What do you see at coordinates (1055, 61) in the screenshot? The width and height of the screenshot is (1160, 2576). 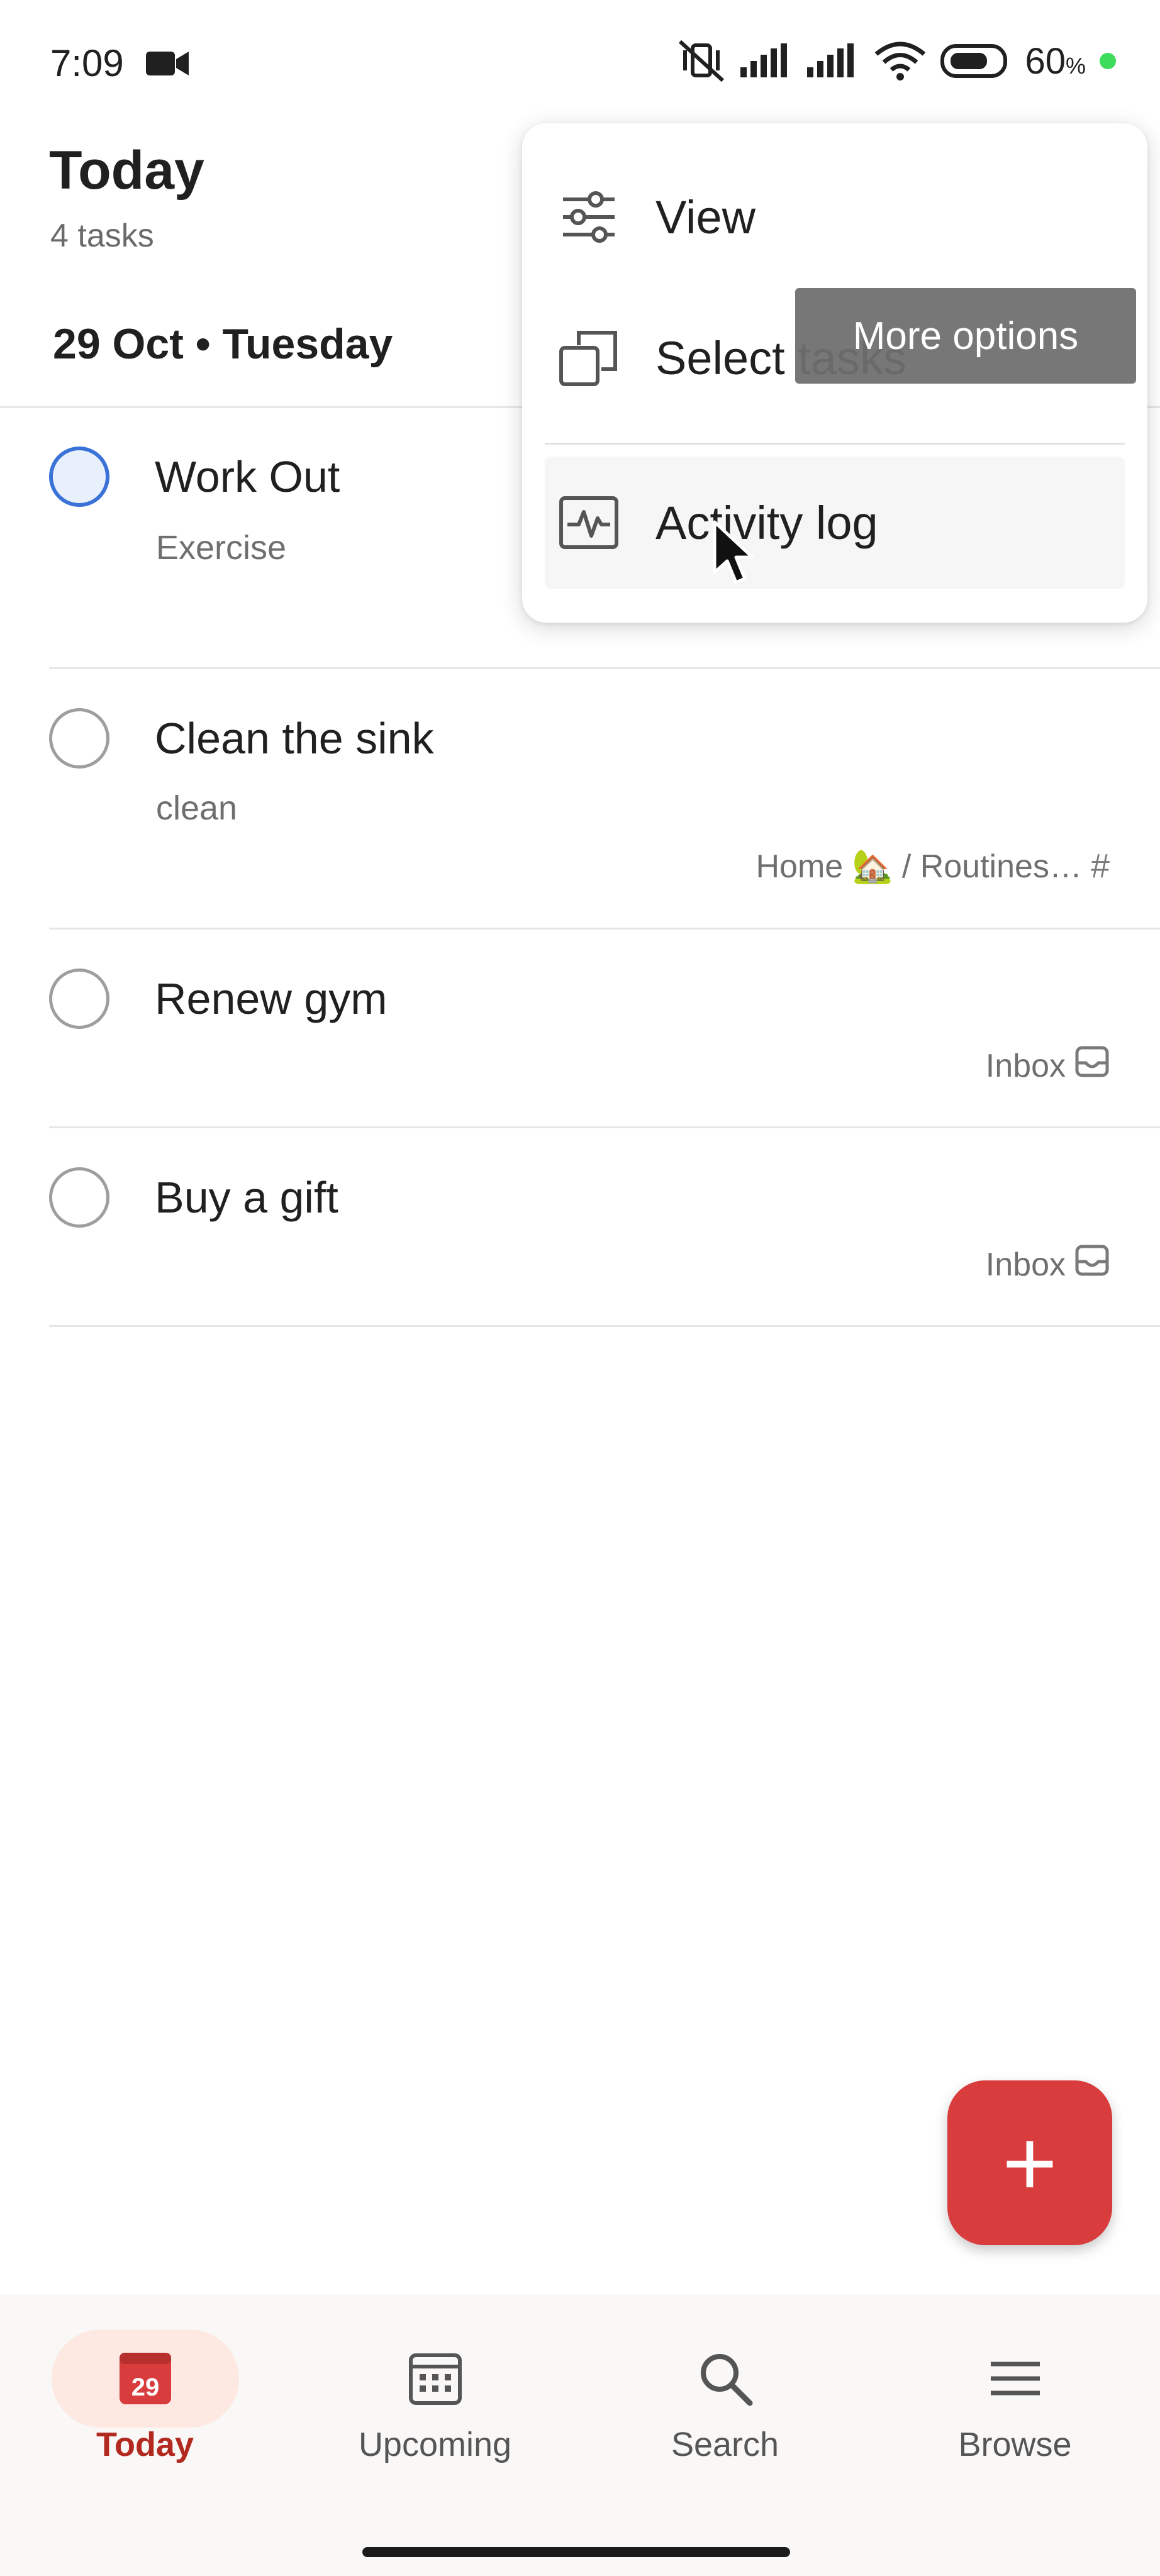 I see `battery-level: 60%` at bounding box center [1055, 61].